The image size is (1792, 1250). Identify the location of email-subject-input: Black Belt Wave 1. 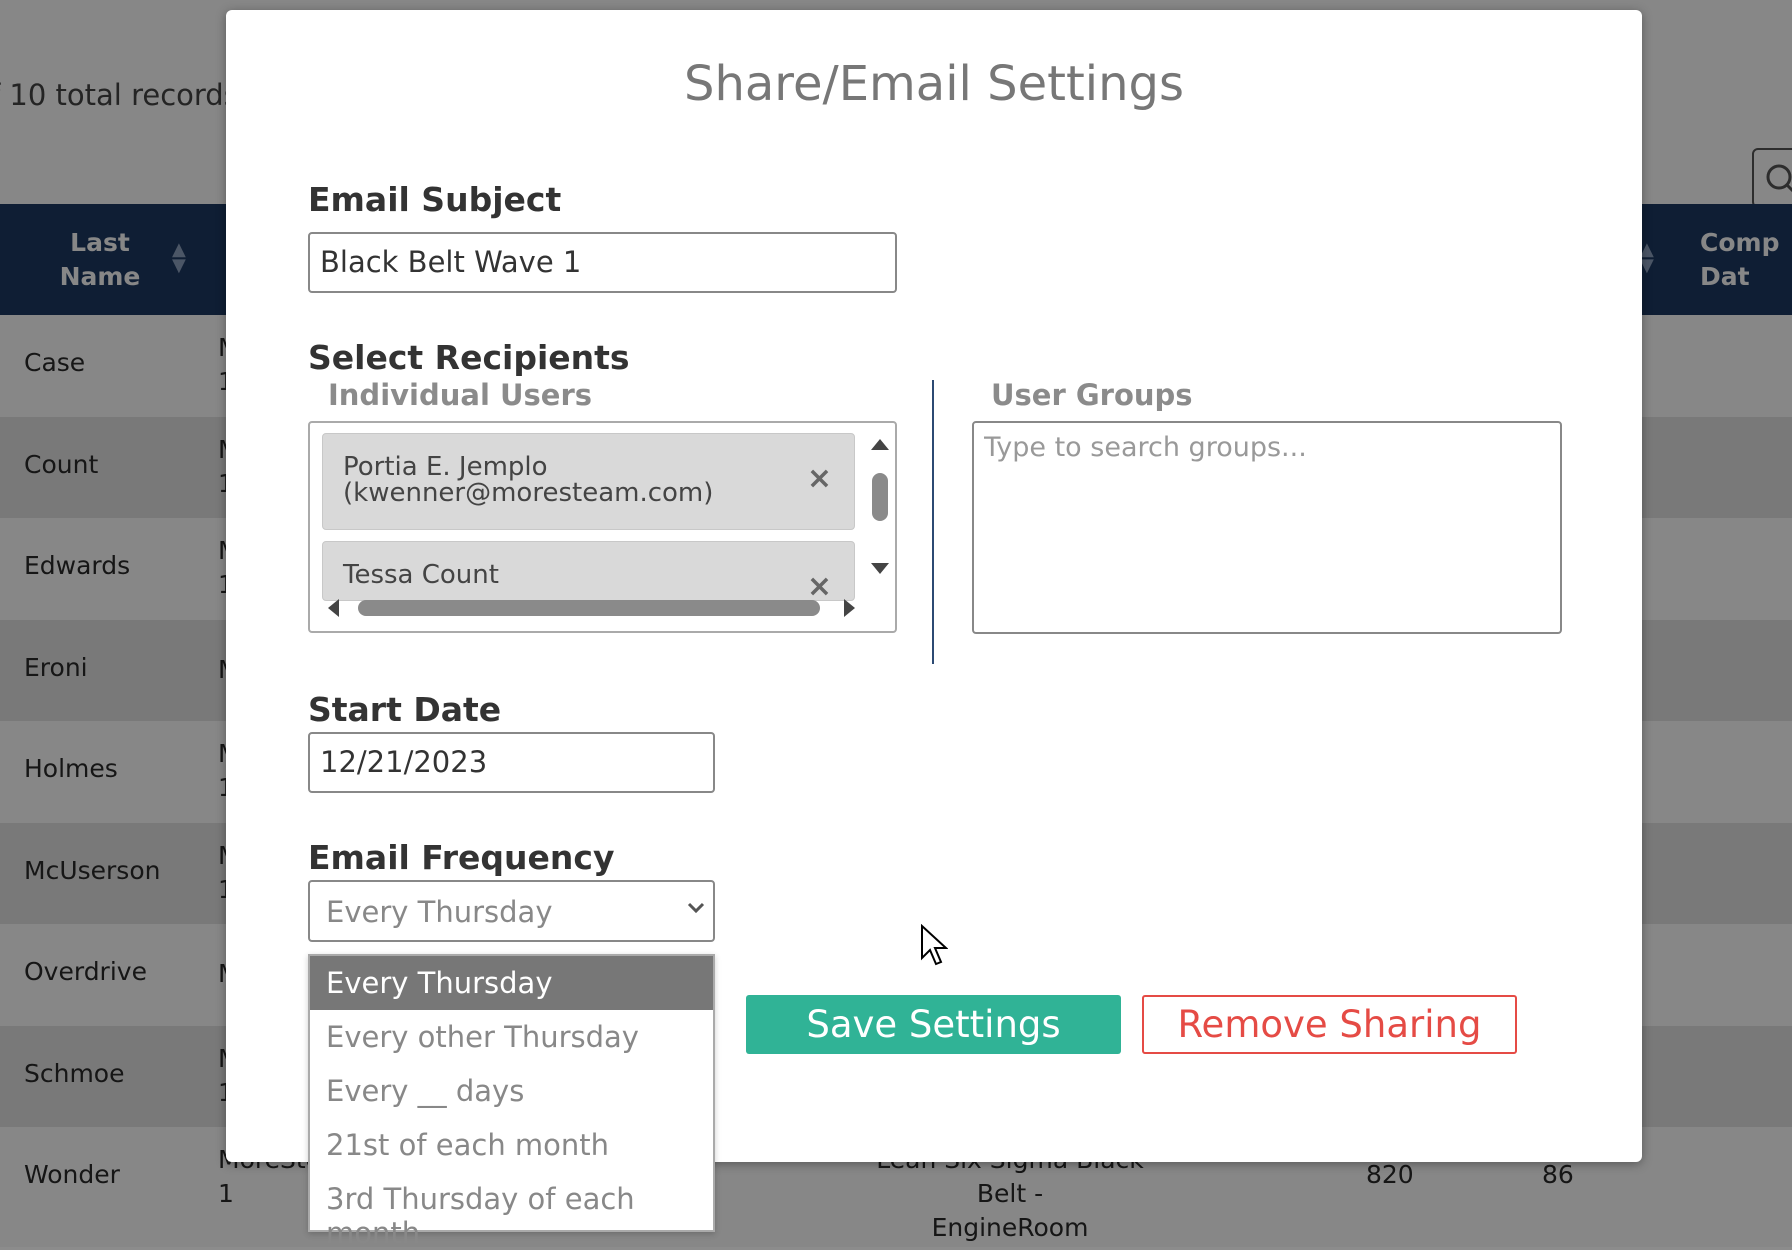
(602, 262).